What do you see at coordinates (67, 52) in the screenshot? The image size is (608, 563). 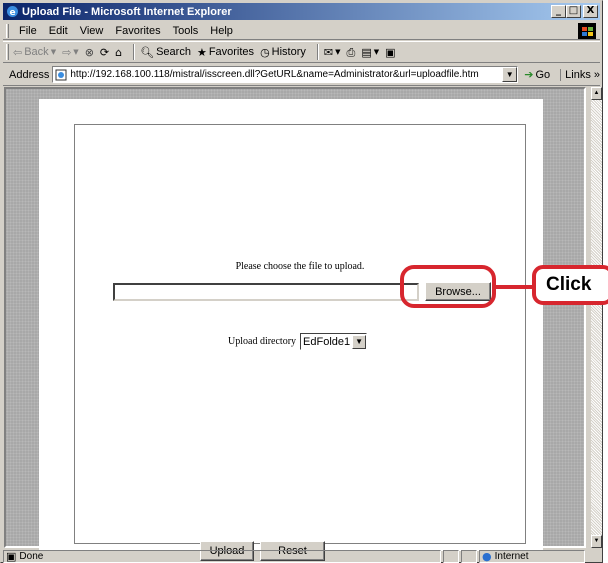 I see `forward-arrow-icon: ⇨` at bounding box center [67, 52].